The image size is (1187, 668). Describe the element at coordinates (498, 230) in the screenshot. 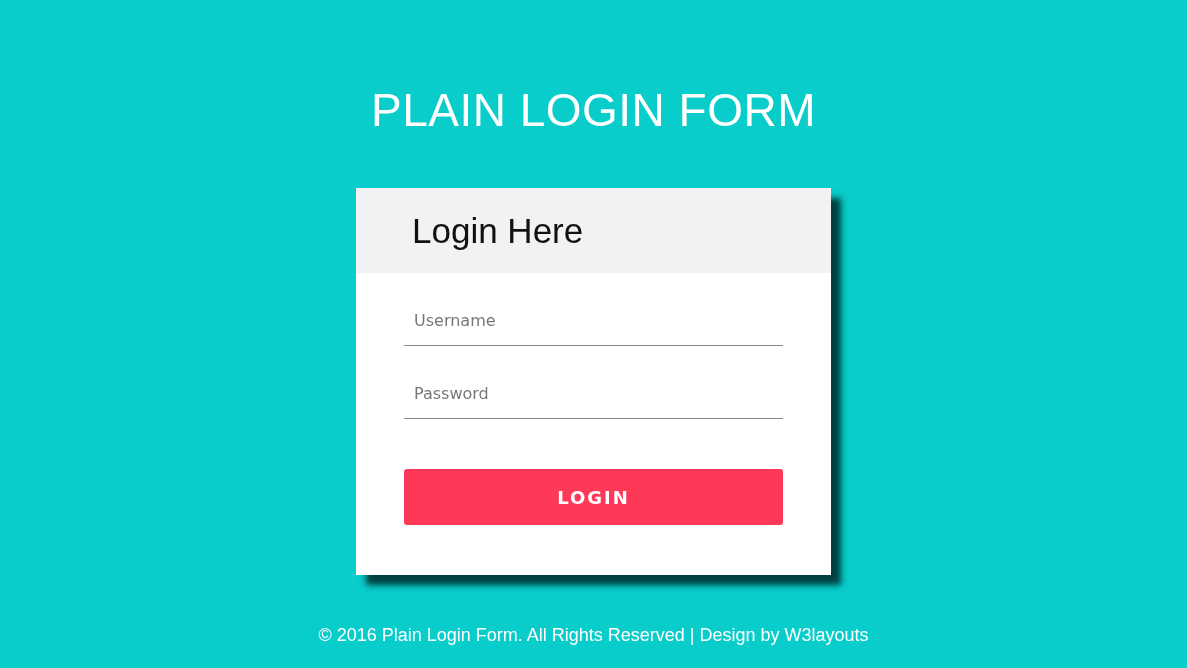

I see `form-title: Login Here` at that location.